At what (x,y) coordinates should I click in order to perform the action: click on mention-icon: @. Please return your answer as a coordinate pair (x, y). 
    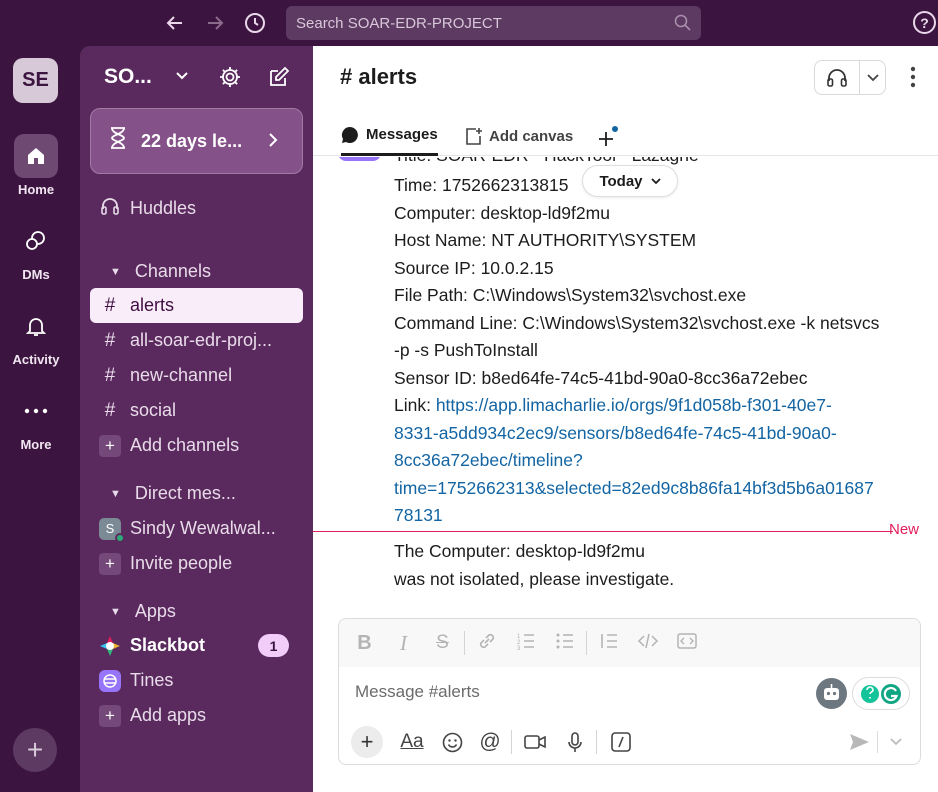
    Looking at the image, I should click on (490, 742).